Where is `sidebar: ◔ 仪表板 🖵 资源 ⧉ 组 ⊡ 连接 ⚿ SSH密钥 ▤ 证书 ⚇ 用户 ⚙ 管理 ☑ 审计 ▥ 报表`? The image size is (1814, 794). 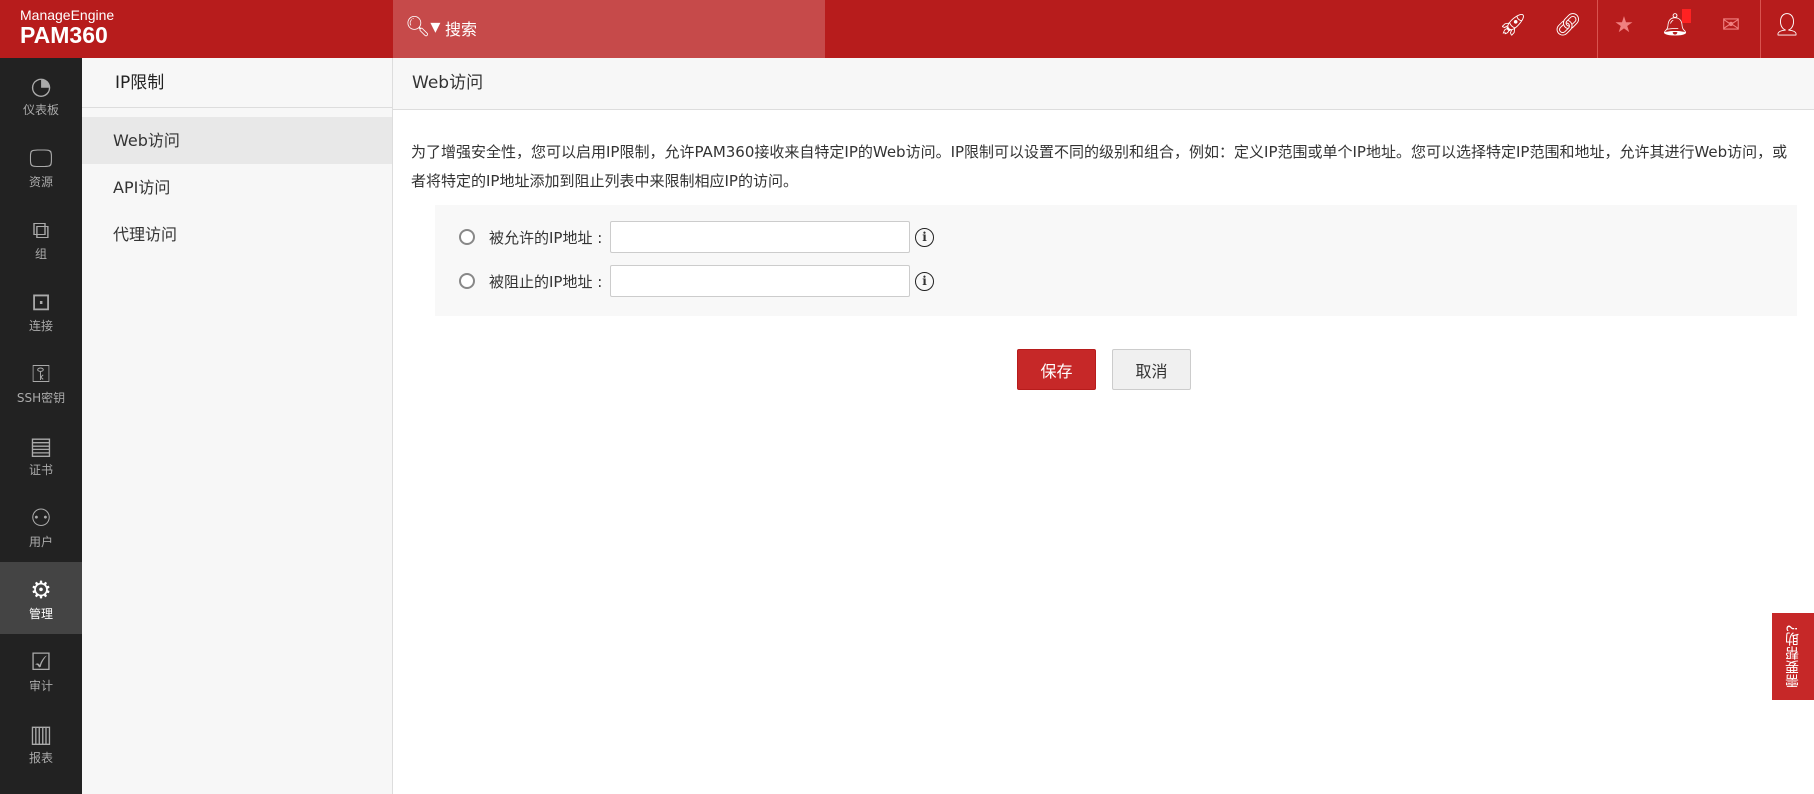
sidebar: ◔ 仪表板 🖵 资源 ⧉ 组 ⊡ 连接 ⚿ SSH密钥 ▤ 证书 ⚇ 用户 ⚙ 管理 ☑ 审计 ▥ 报表 is located at coordinates (41, 426).